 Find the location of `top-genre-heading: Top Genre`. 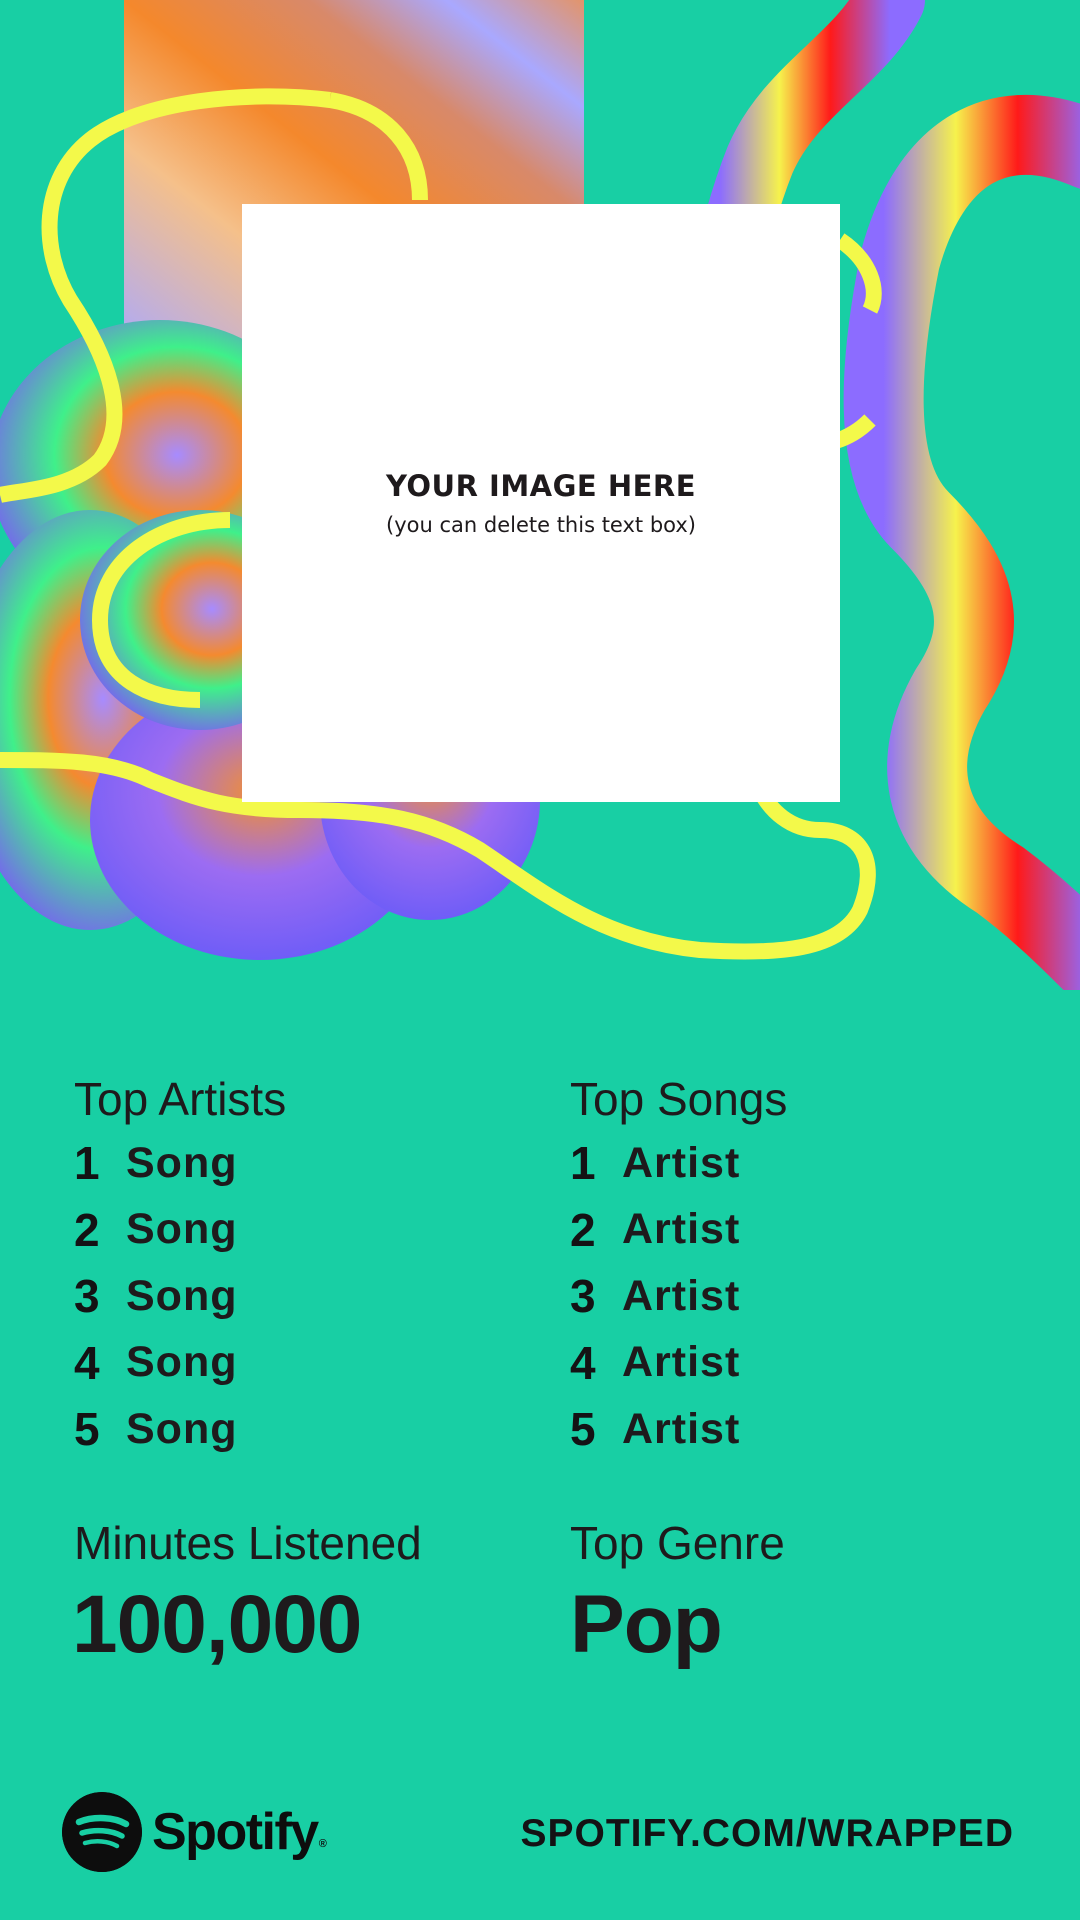

top-genre-heading: Top Genre is located at coordinates (677, 1543).